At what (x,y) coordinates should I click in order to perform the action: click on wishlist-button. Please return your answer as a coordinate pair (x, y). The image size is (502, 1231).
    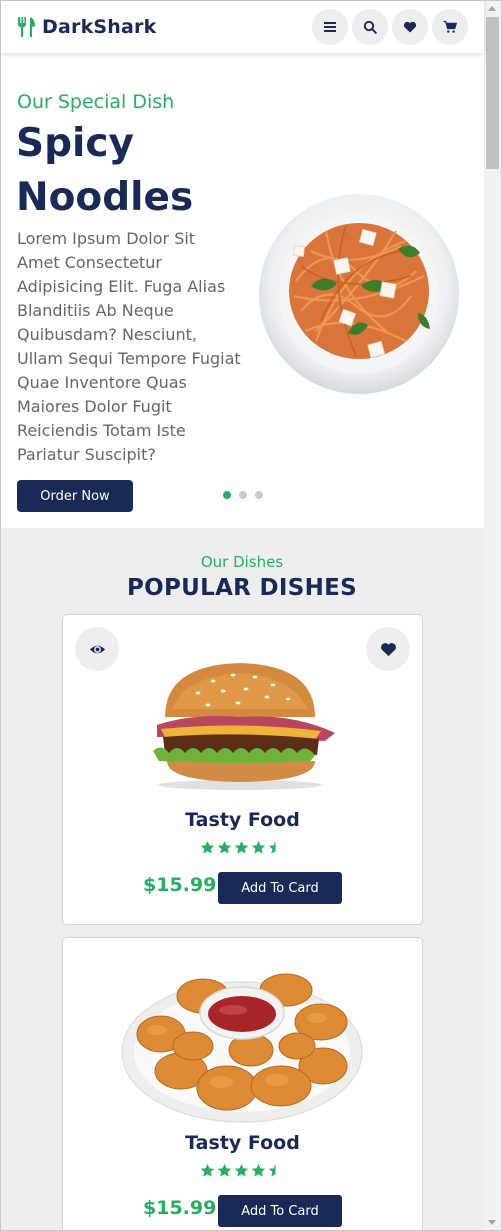
    Looking at the image, I should click on (410, 27).